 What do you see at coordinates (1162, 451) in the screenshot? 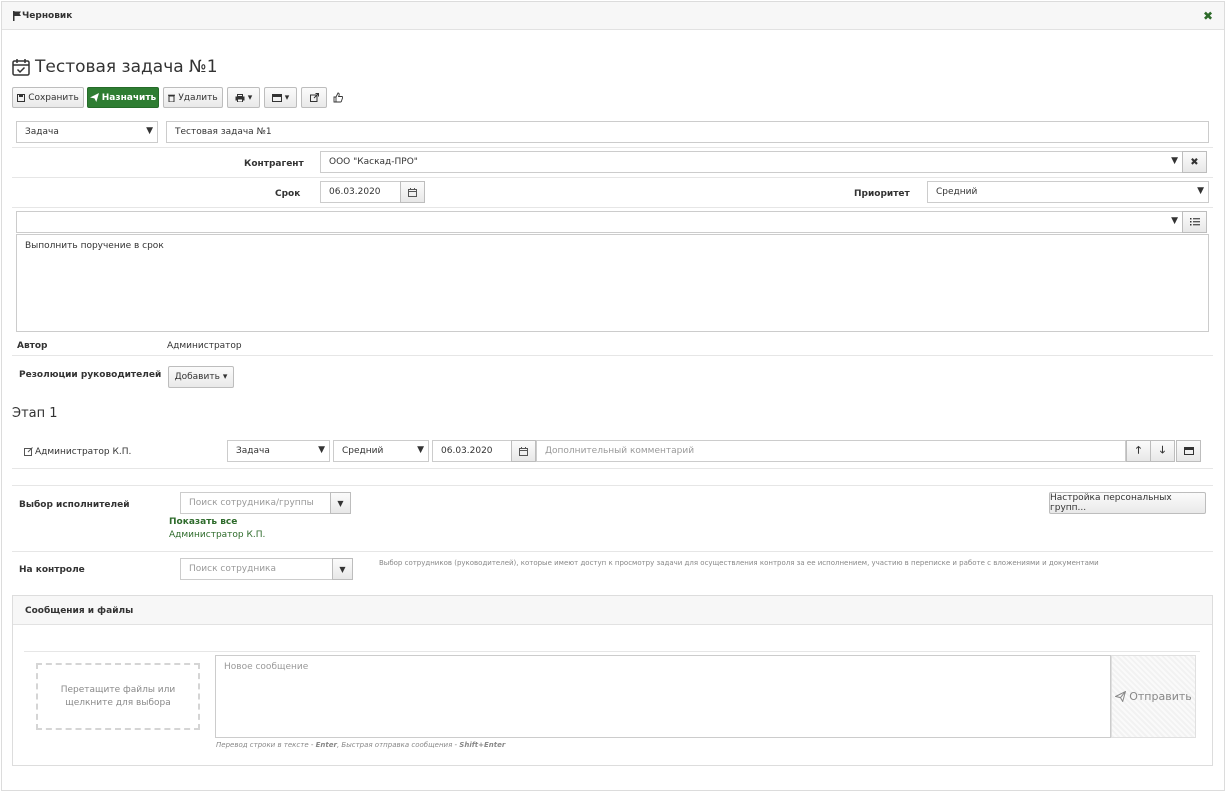
I see `move-down-button: 🡓` at bounding box center [1162, 451].